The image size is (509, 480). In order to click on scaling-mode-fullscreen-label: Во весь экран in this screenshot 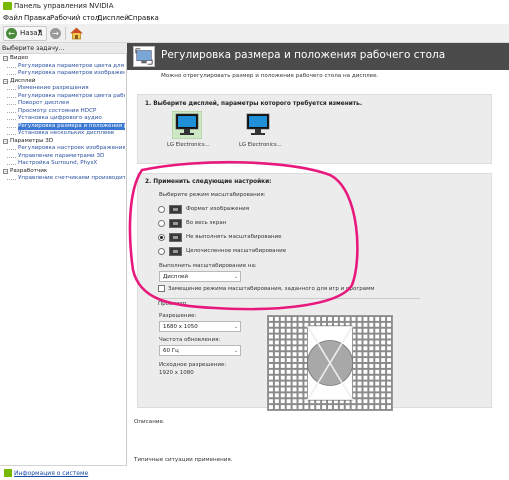, I will do `click(206, 223)`.